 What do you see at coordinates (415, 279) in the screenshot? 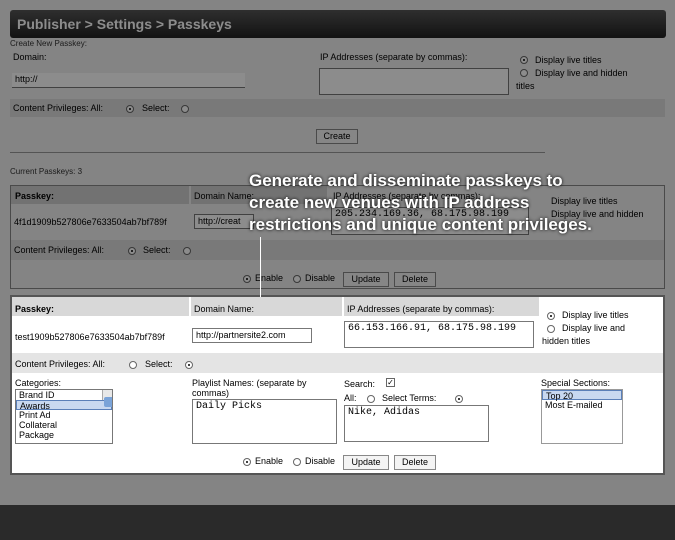
I see `row1-delete-button: Delete` at bounding box center [415, 279].